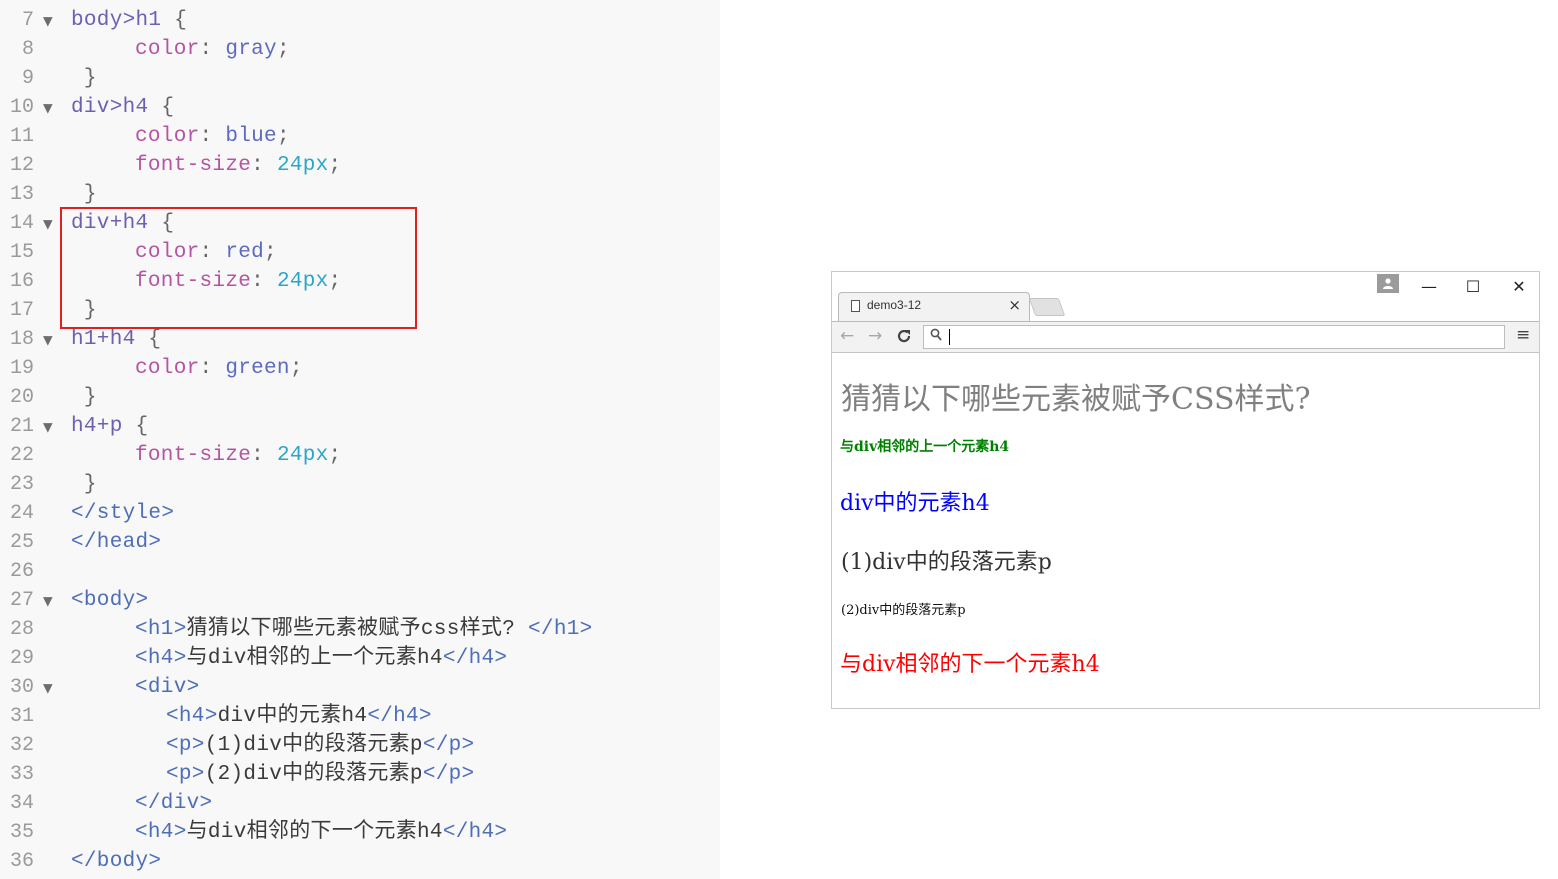 This screenshot has height=879, width=1558. What do you see at coordinates (925, 447) in the screenshot?
I see `h4-before-div: 与div相邻的上一个元素h4` at bounding box center [925, 447].